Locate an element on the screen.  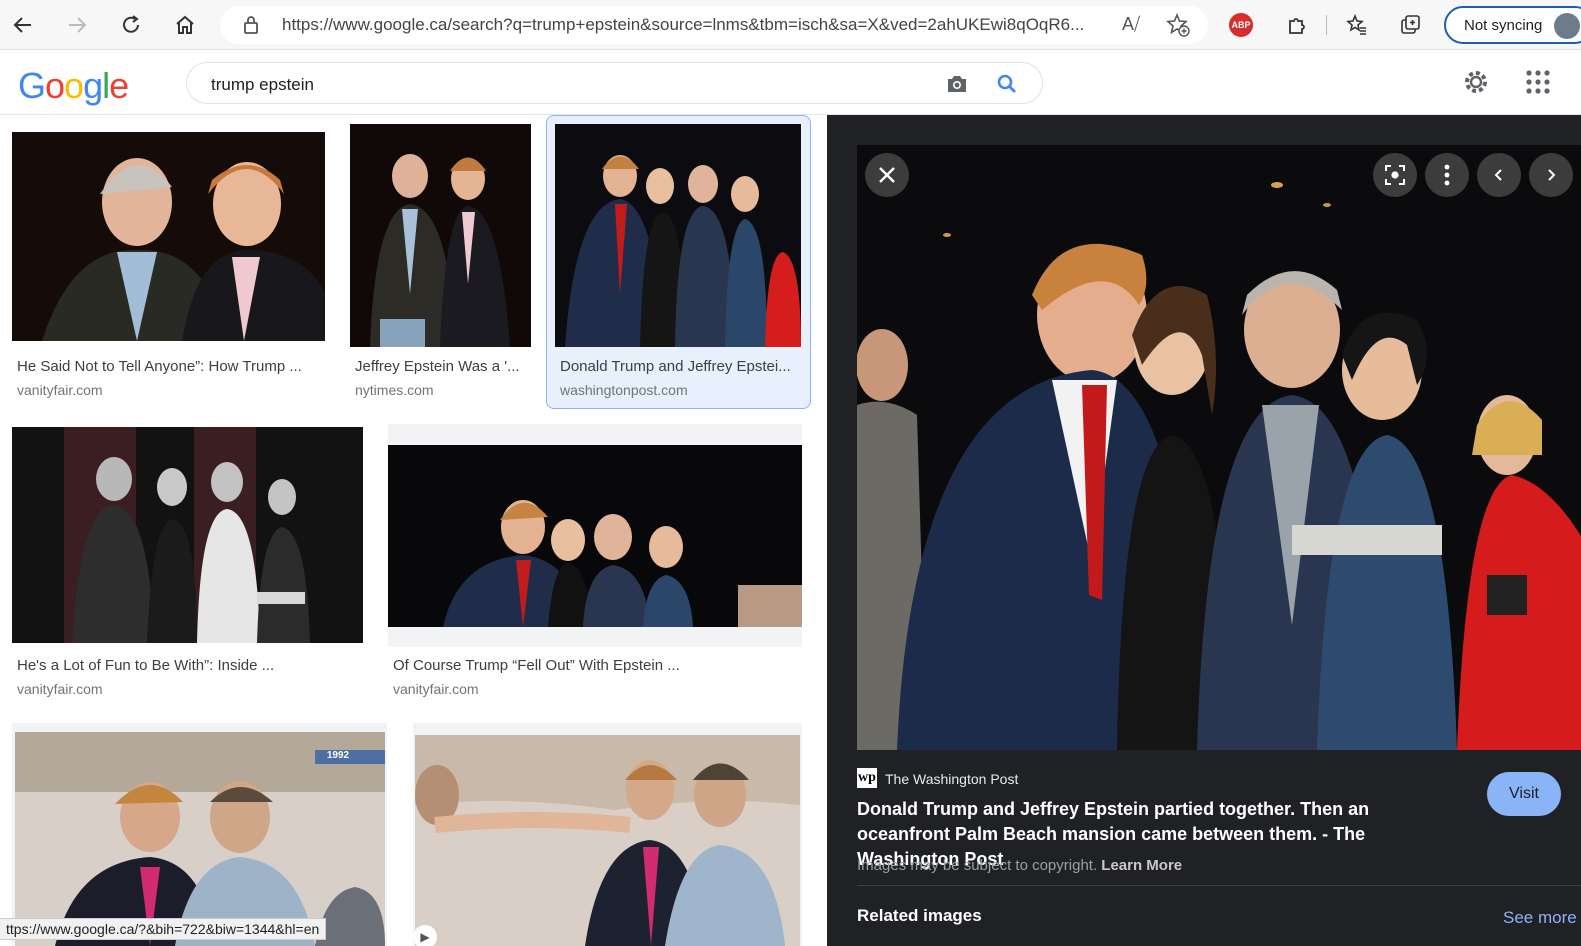
close-icon is located at coordinates (887, 175).